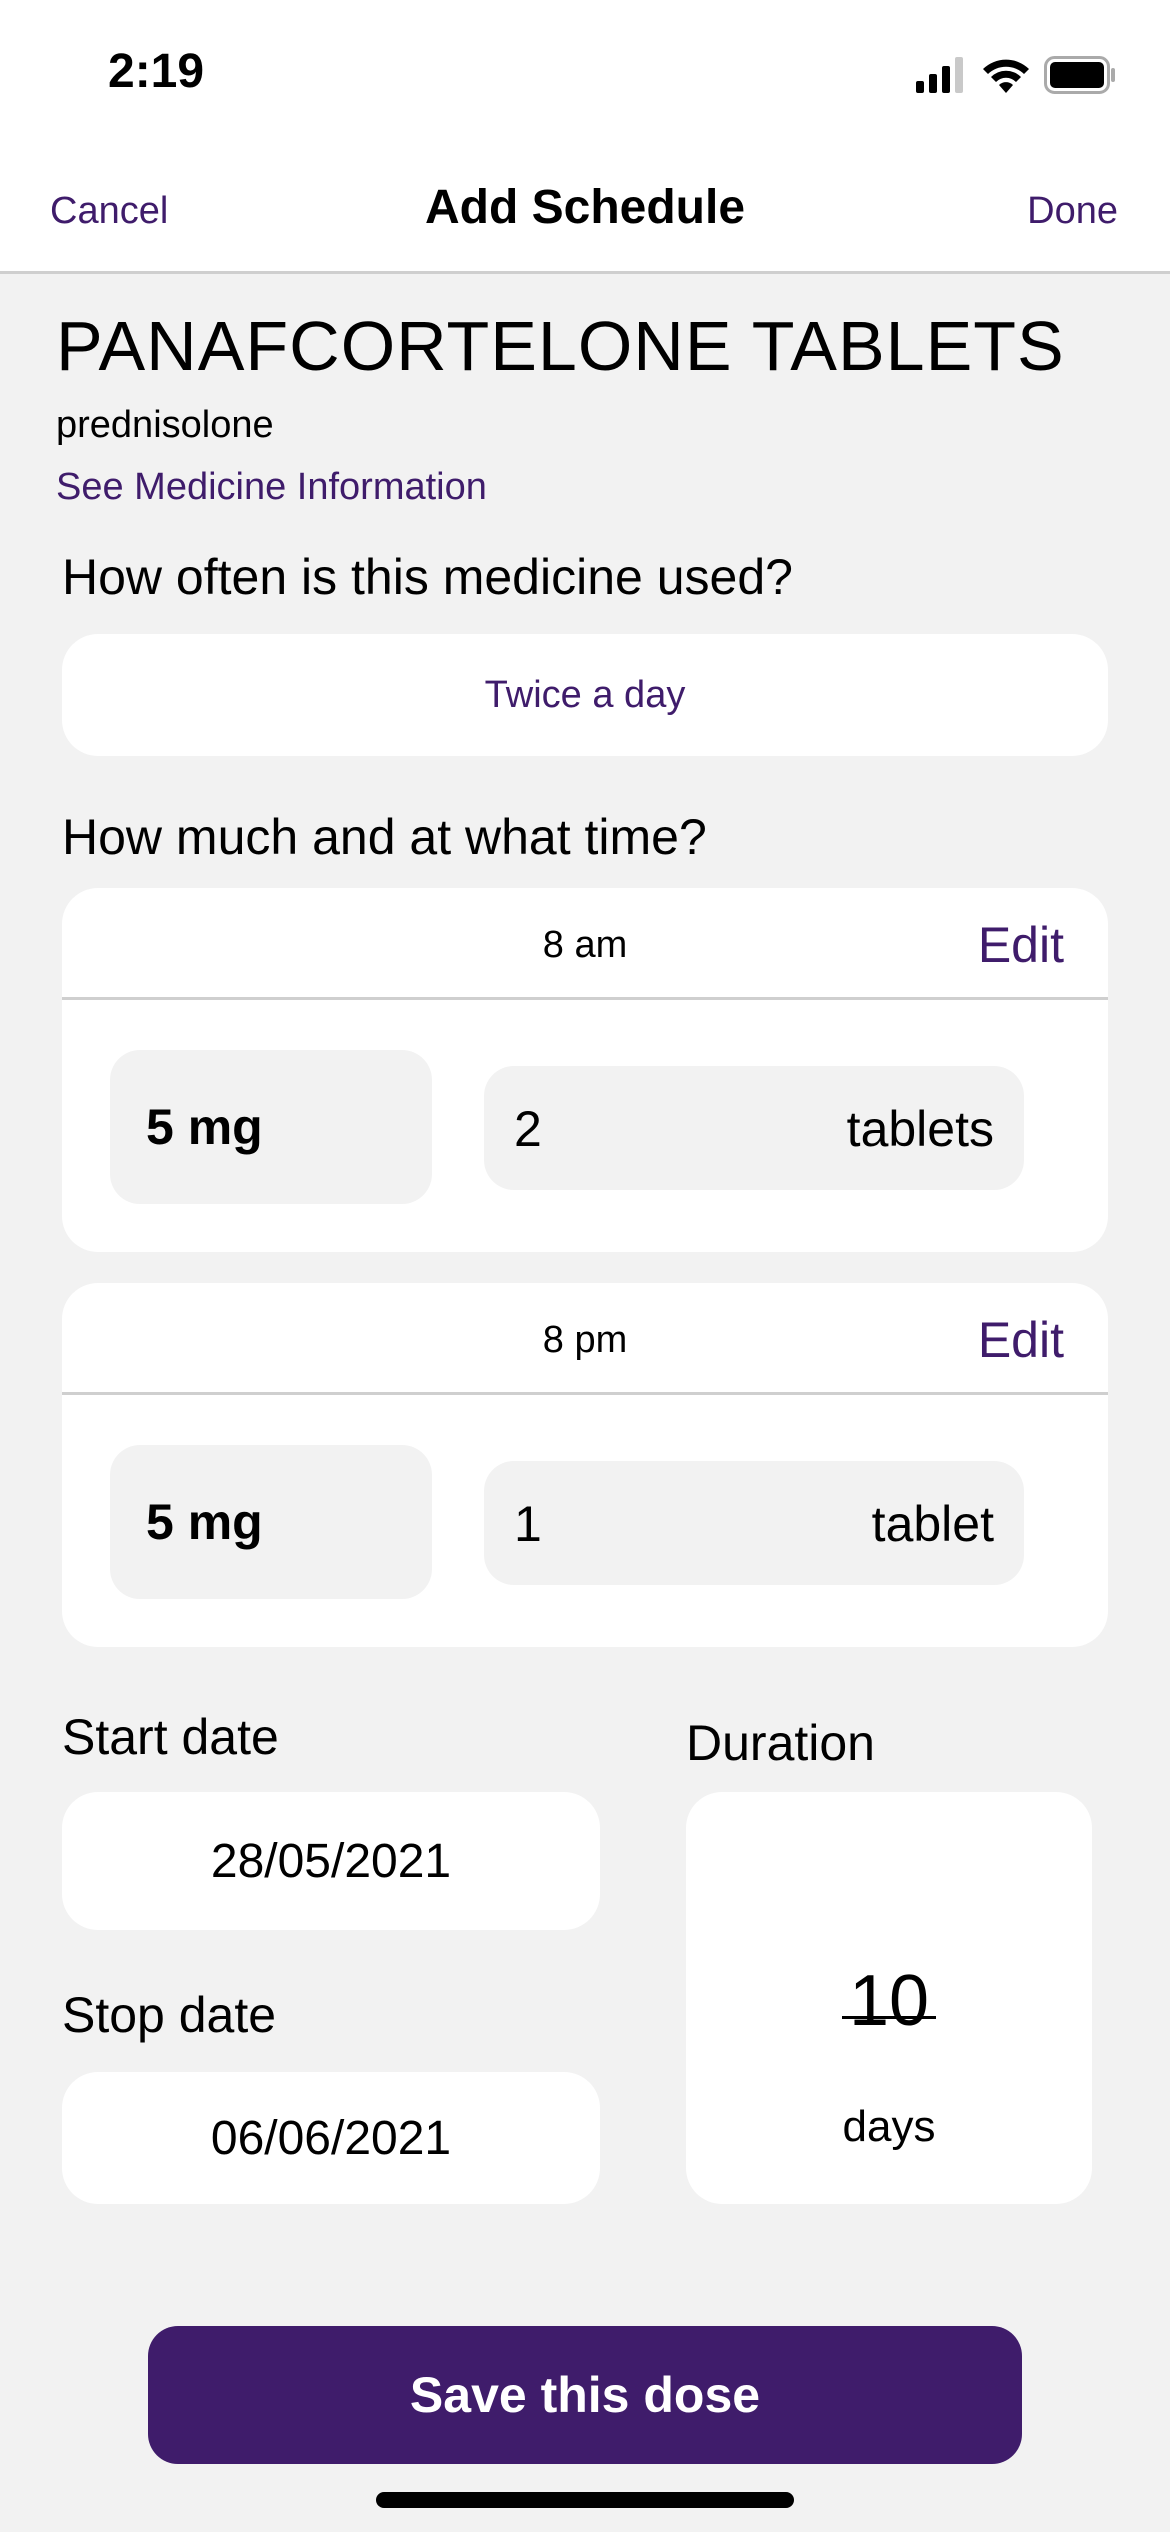 The image size is (1170, 2532). I want to click on start-date-value: 28/05/2021, so click(331, 1861).